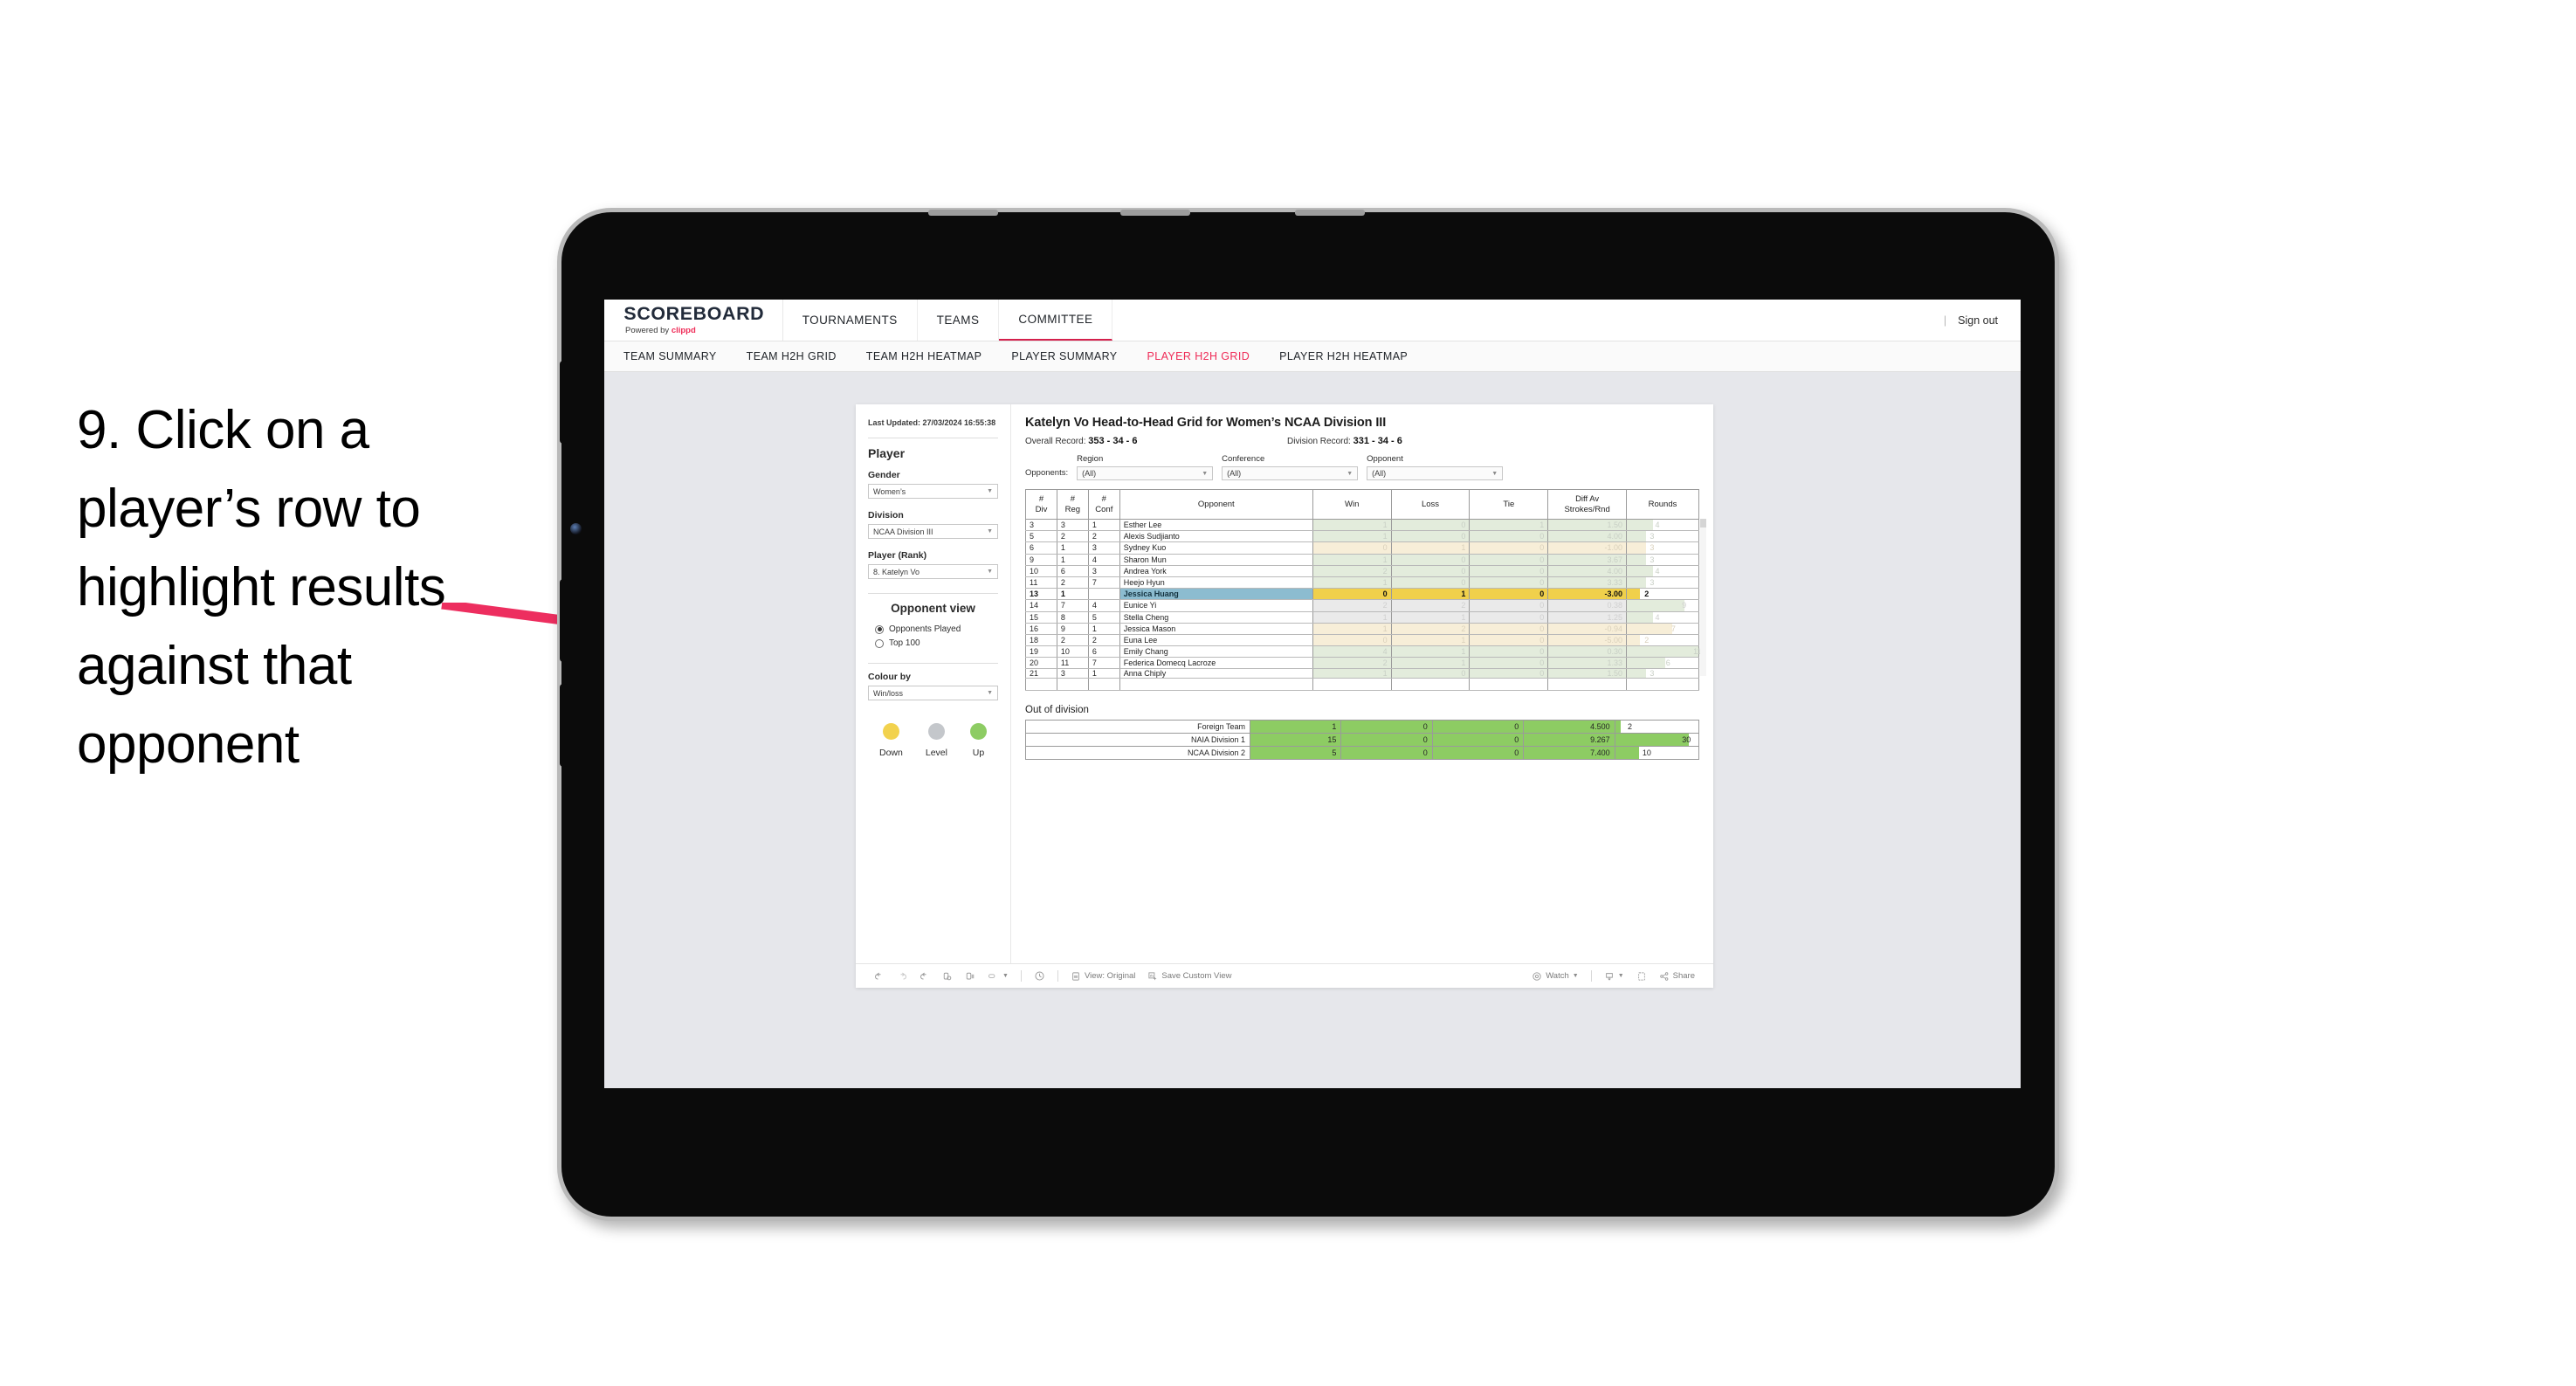 The width and height of the screenshot is (2576, 1386). Describe the element at coordinates (1435, 473) in the screenshot. I see `opponent-select: (All) ▼` at that location.